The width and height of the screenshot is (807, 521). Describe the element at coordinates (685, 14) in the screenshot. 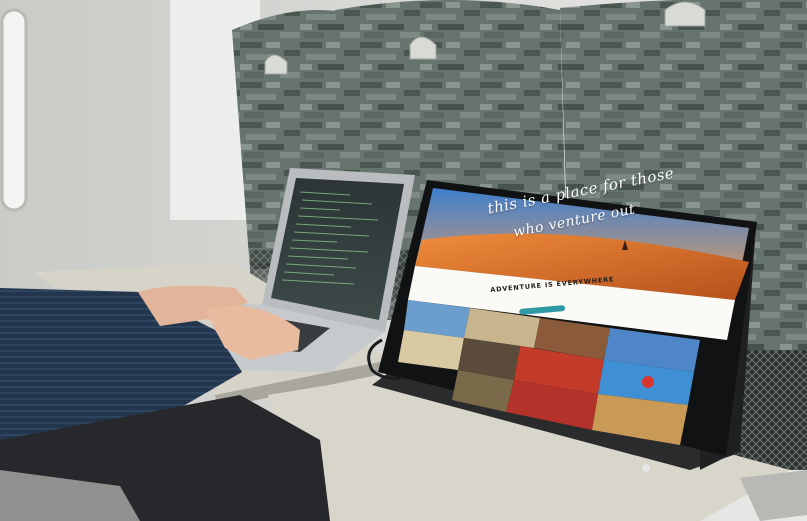

I see `seat-handle-icon` at that location.